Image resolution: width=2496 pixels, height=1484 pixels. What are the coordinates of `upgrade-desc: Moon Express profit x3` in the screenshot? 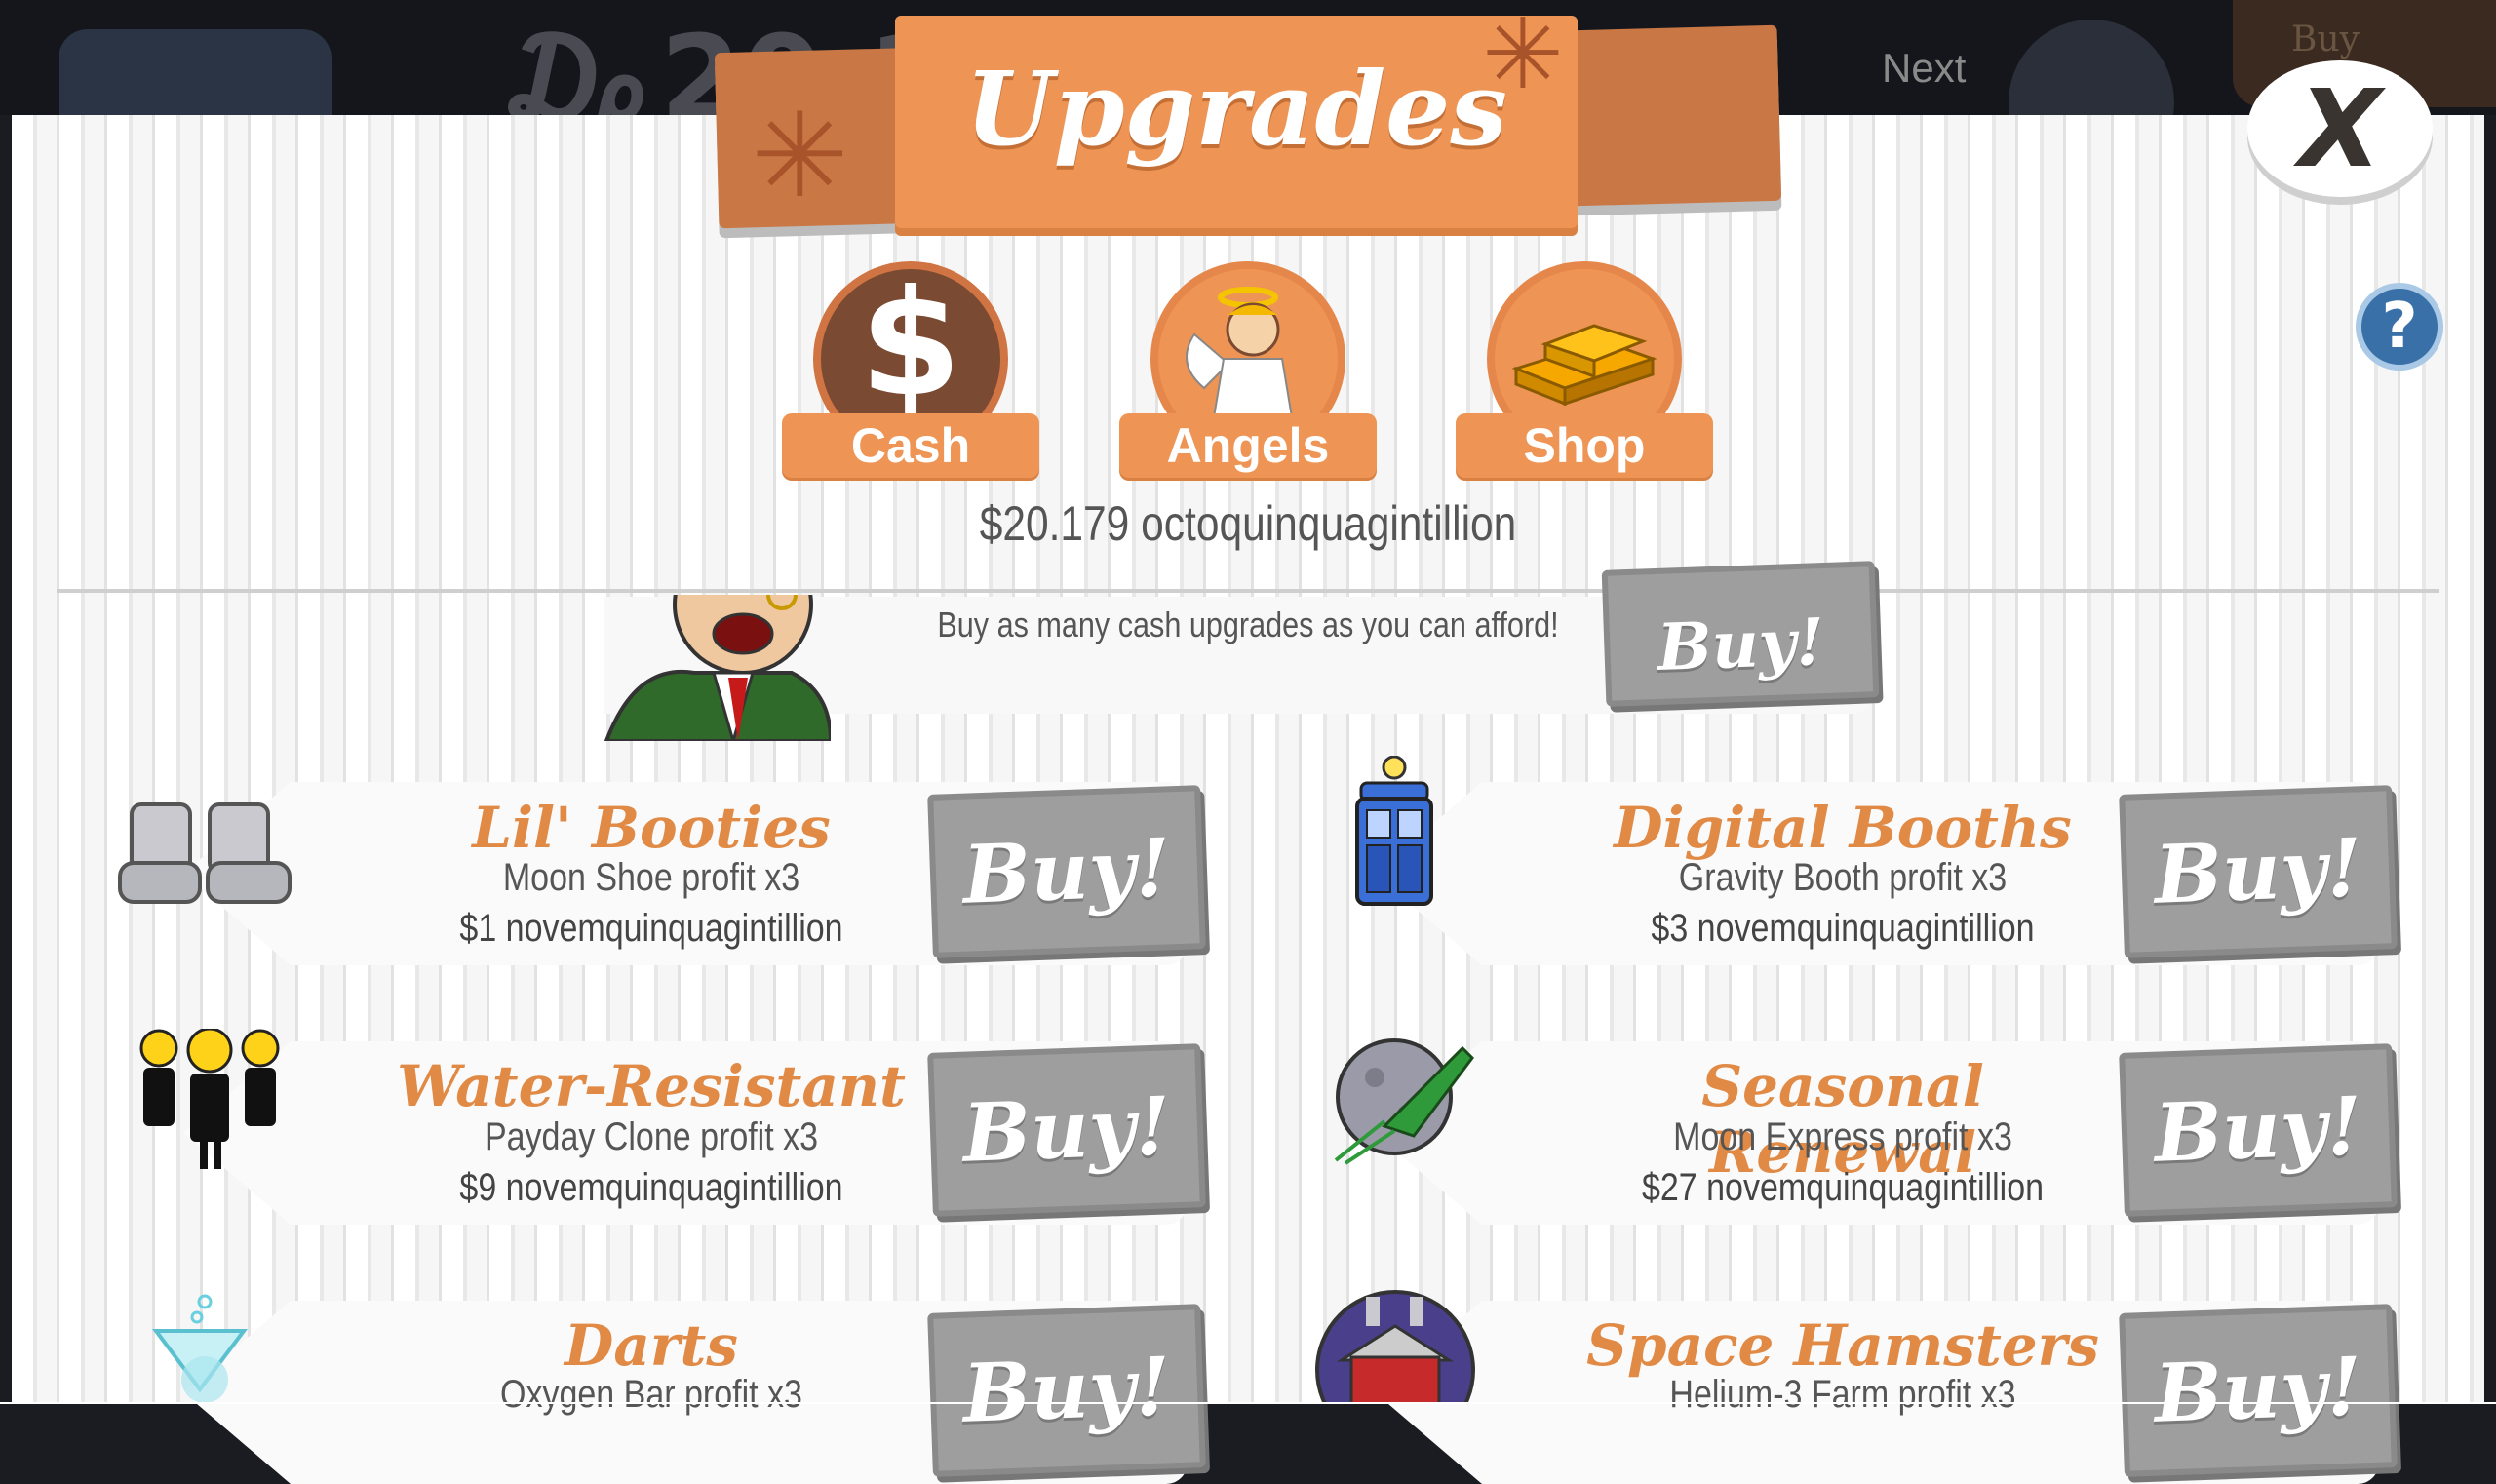 It's located at (1842, 1136).